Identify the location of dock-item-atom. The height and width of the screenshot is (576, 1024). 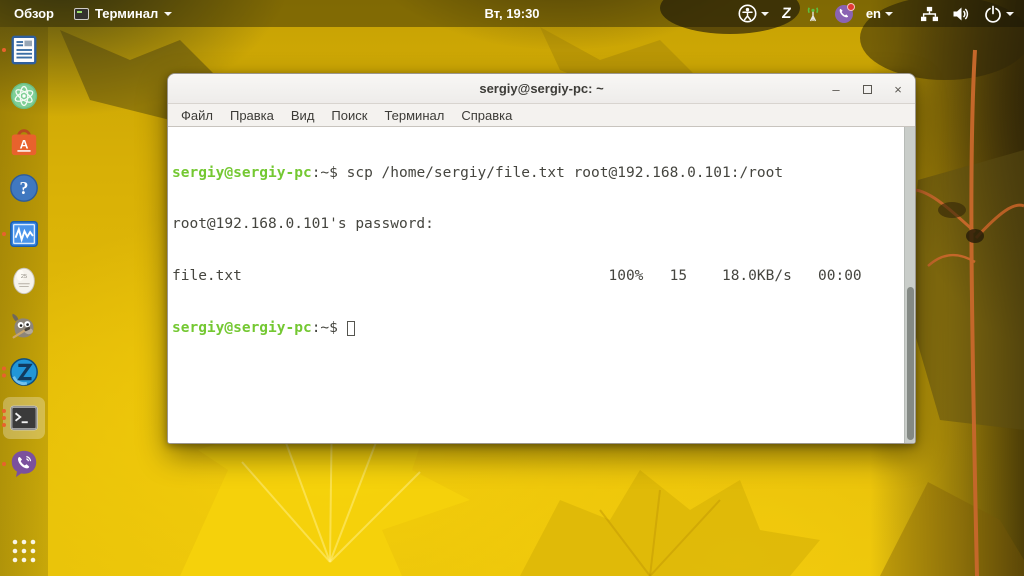
(24, 96).